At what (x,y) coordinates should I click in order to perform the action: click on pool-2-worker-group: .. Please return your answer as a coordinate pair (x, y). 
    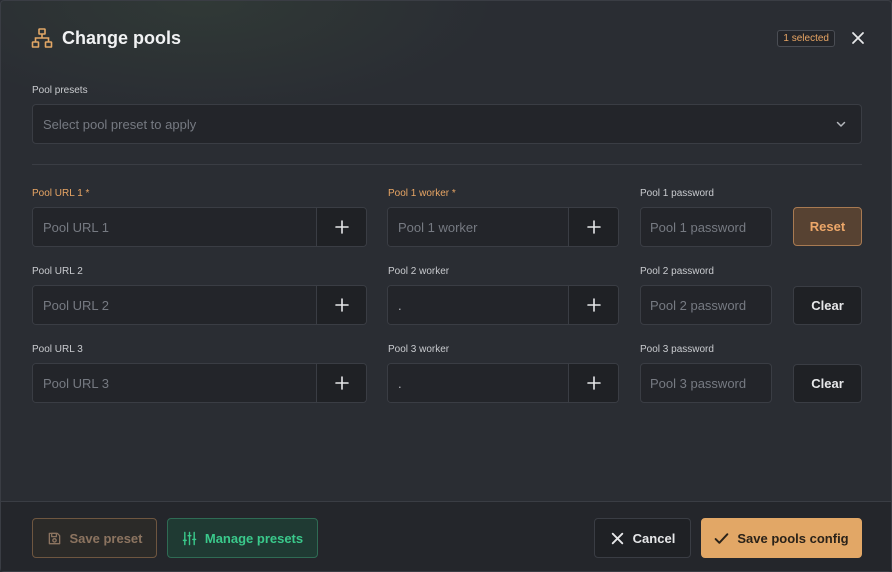
    Looking at the image, I should click on (503, 305).